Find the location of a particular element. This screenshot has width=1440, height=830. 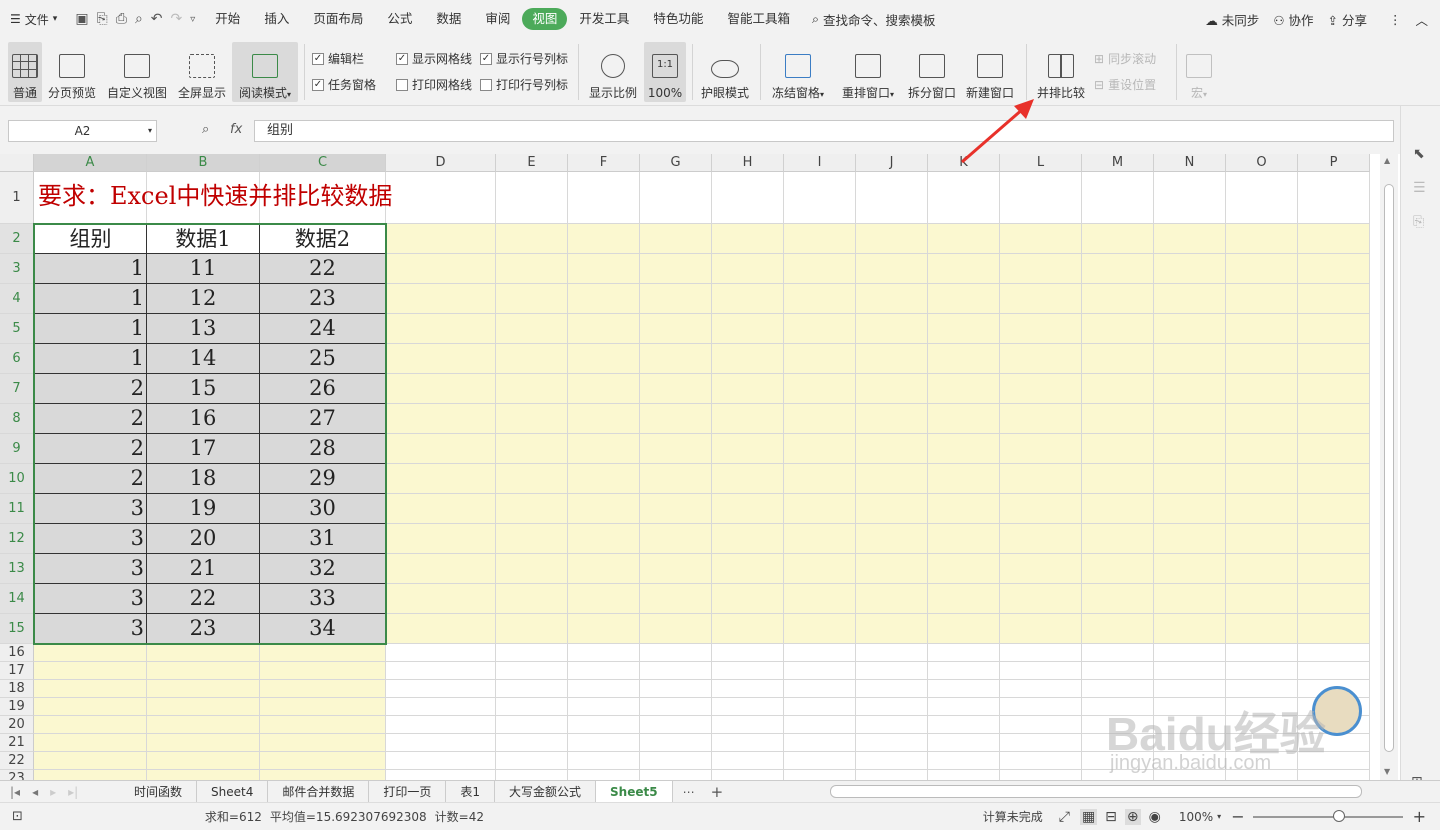

column-header: L is located at coordinates (1041, 163).